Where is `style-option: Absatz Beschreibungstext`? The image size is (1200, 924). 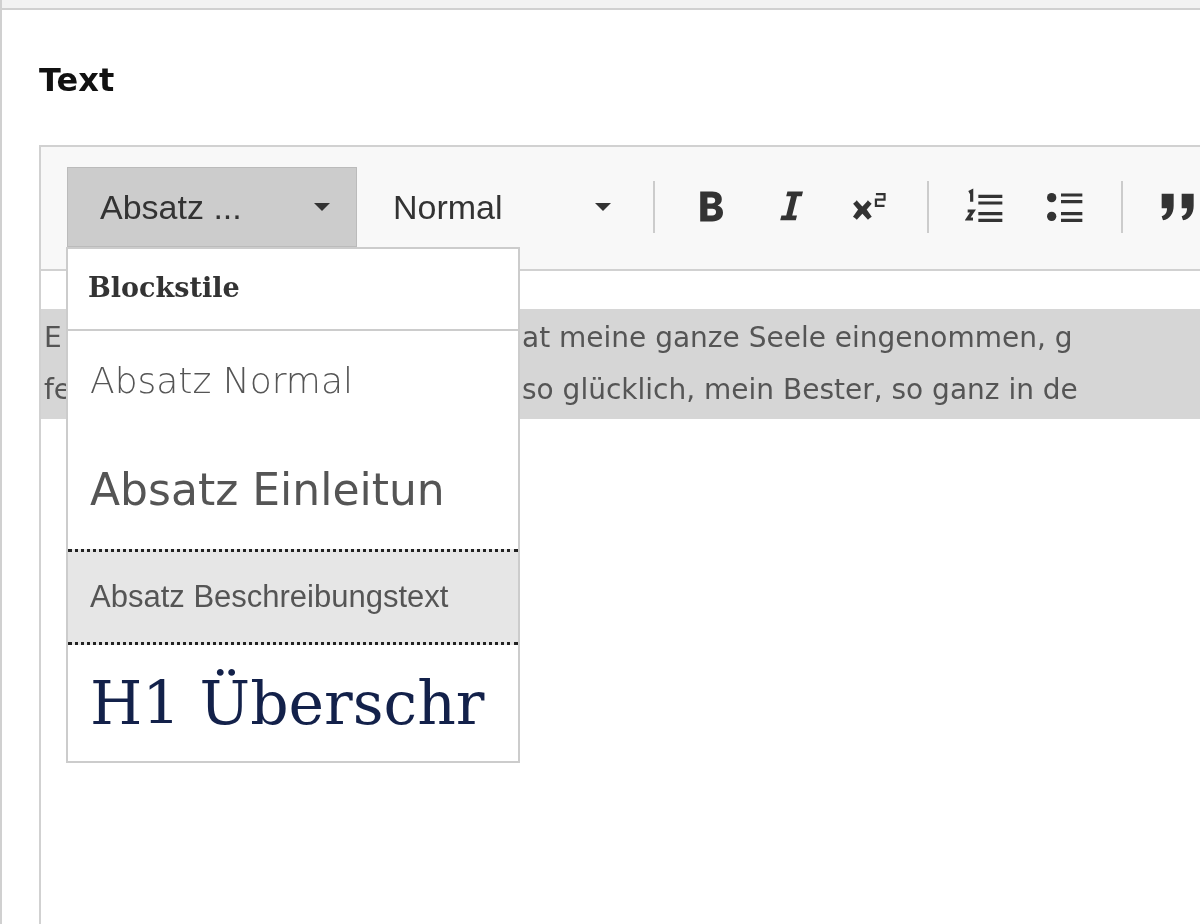 style-option: Absatz Beschreibungstext is located at coordinates (293, 597).